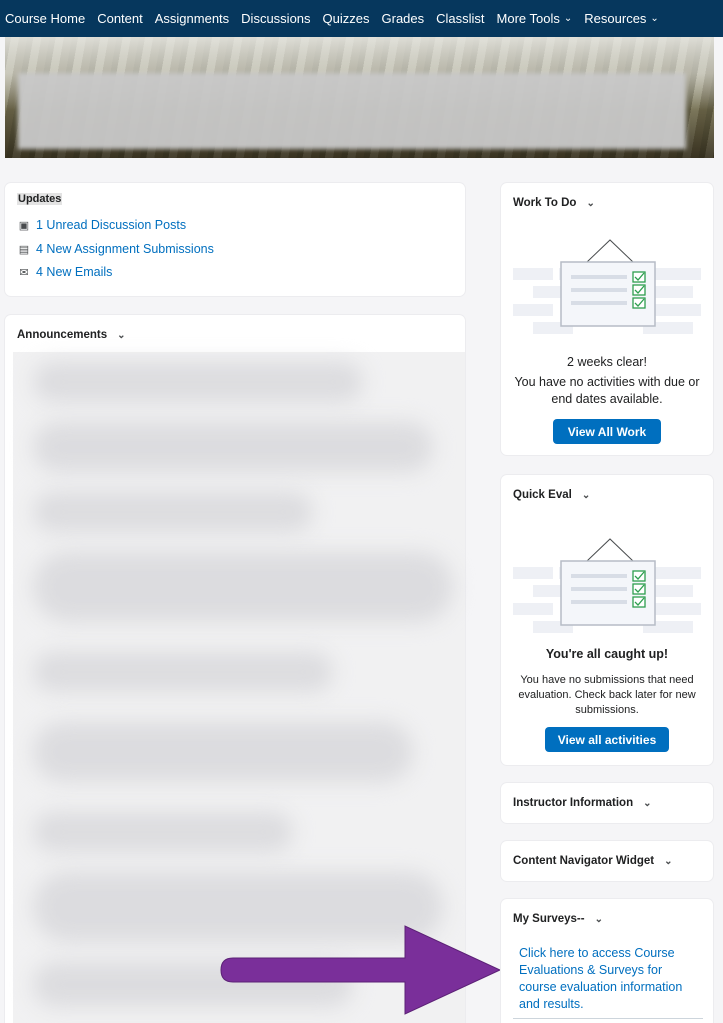 This screenshot has height=1023, width=723. I want to click on nav-assignments: Assignments, so click(192, 18).